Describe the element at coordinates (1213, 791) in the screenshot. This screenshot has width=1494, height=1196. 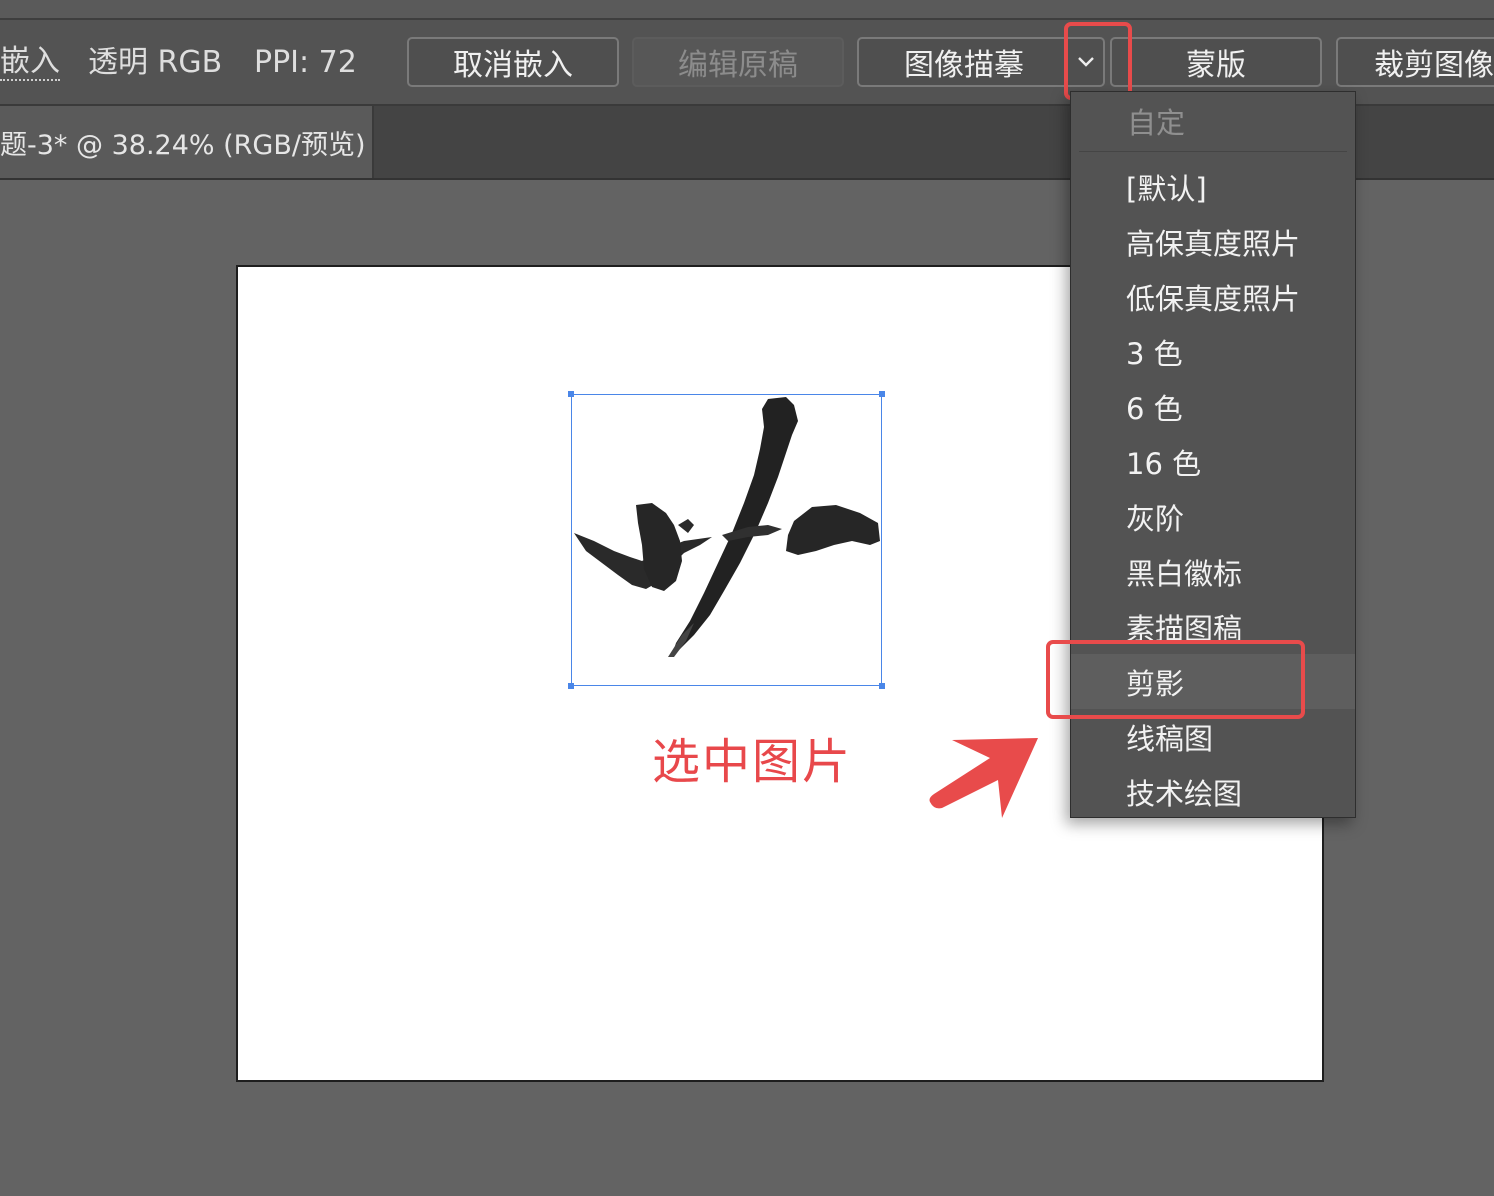
I see `menu-item-technical-drawing: 技术绘图` at that location.